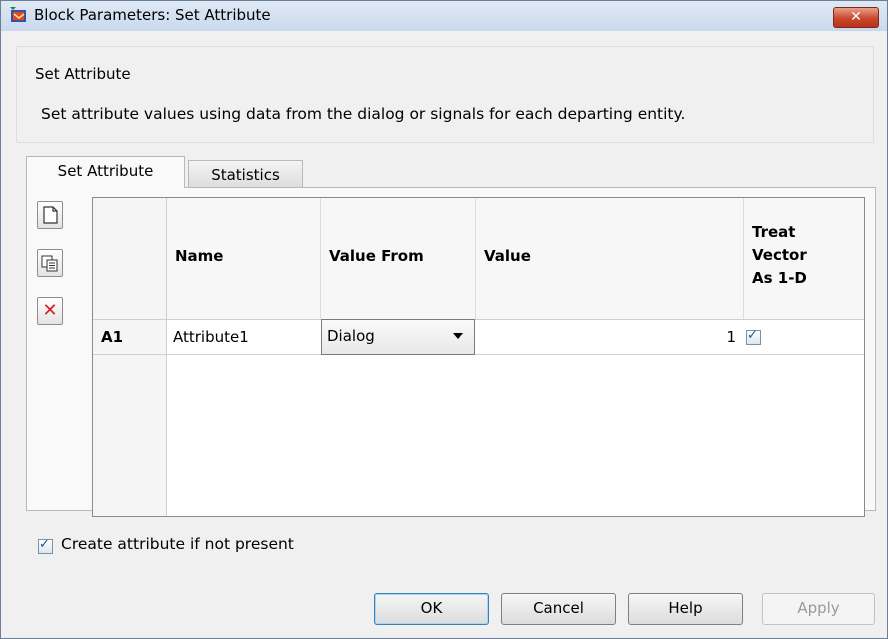  Describe the element at coordinates (444, 16) in the screenshot. I see `title-bar: Block Parameters: Set Attribute ✕` at that location.